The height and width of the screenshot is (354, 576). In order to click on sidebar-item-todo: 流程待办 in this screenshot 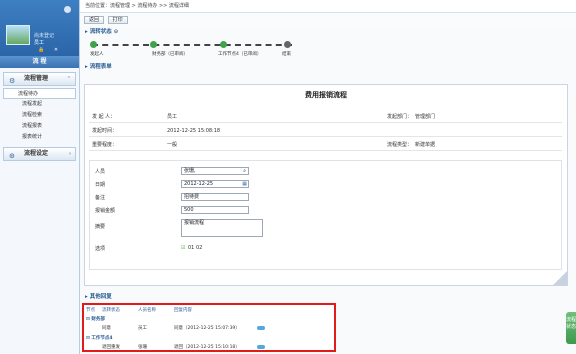, I will do `click(39, 93)`.